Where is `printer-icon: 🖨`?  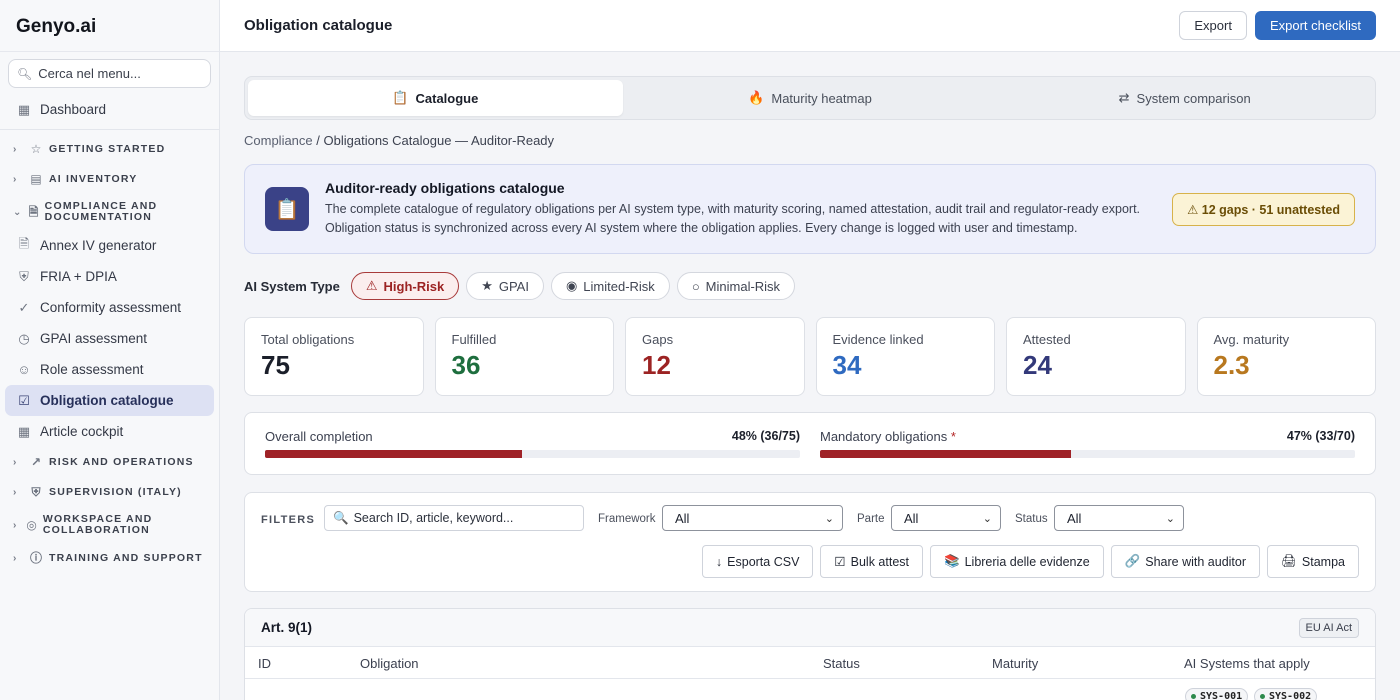
printer-icon: 🖨 is located at coordinates (1289, 561).